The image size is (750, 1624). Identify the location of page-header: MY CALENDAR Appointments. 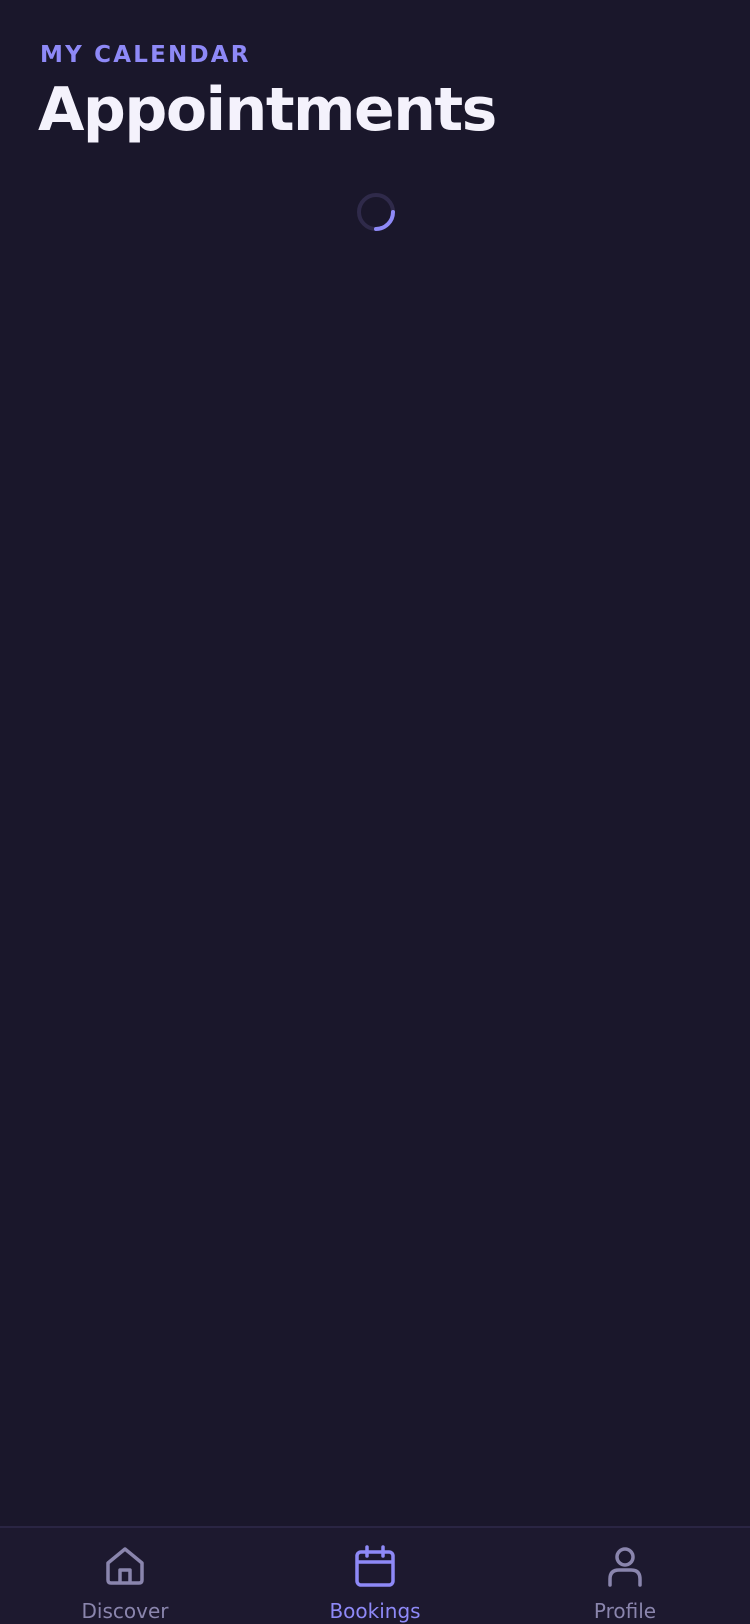
(267, 93).